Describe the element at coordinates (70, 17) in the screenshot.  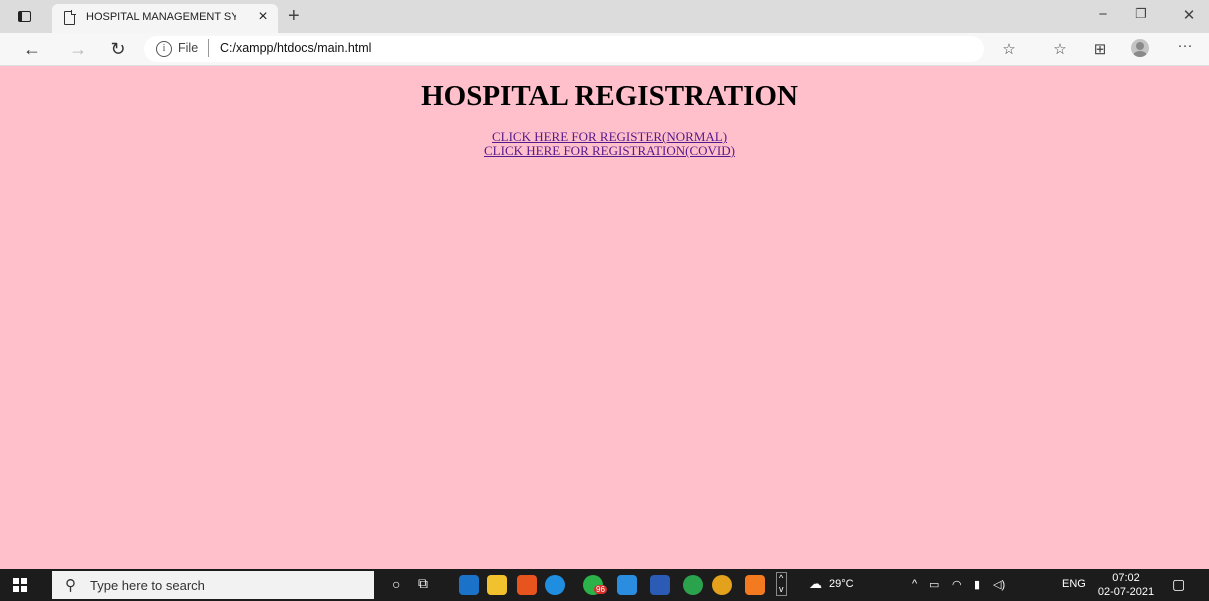
I see `page-icon` at that location.